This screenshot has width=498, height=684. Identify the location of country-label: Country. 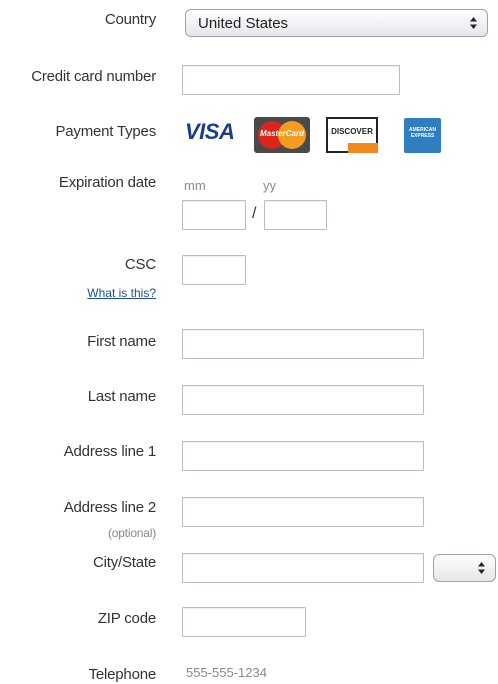
(130, 19).